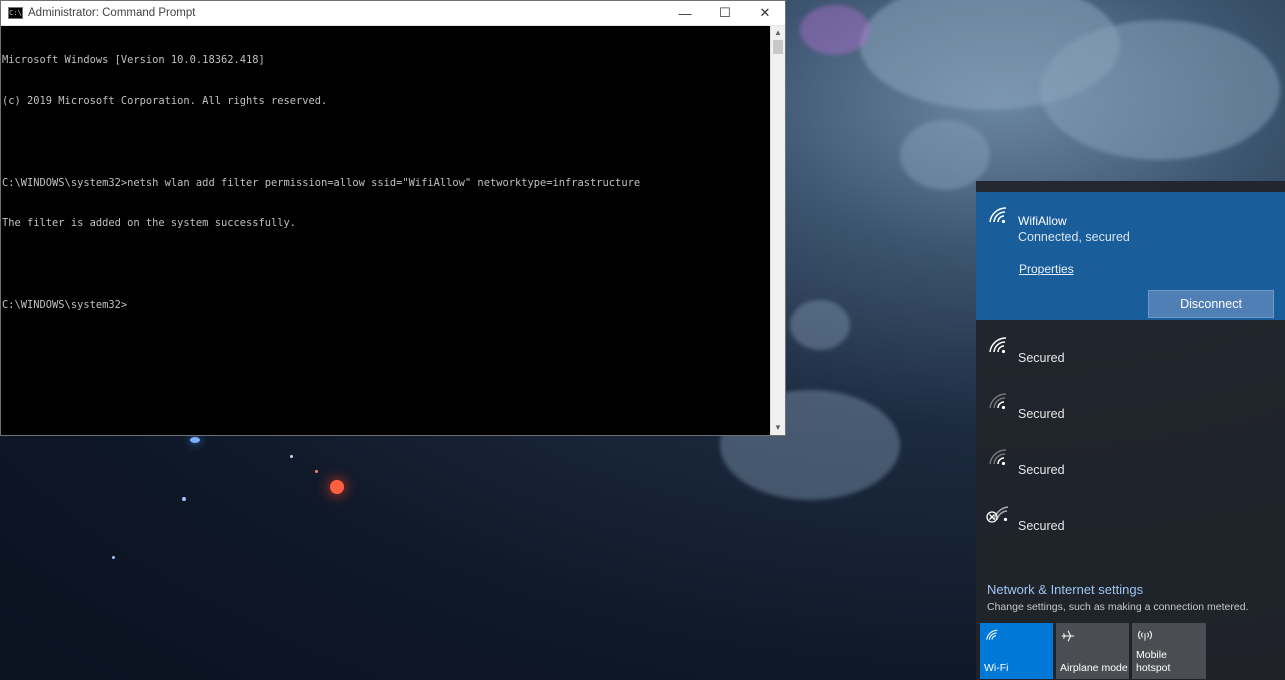 The image size is (1285, 680). I want to click on properties-link: Properties, so click(1046, 269).